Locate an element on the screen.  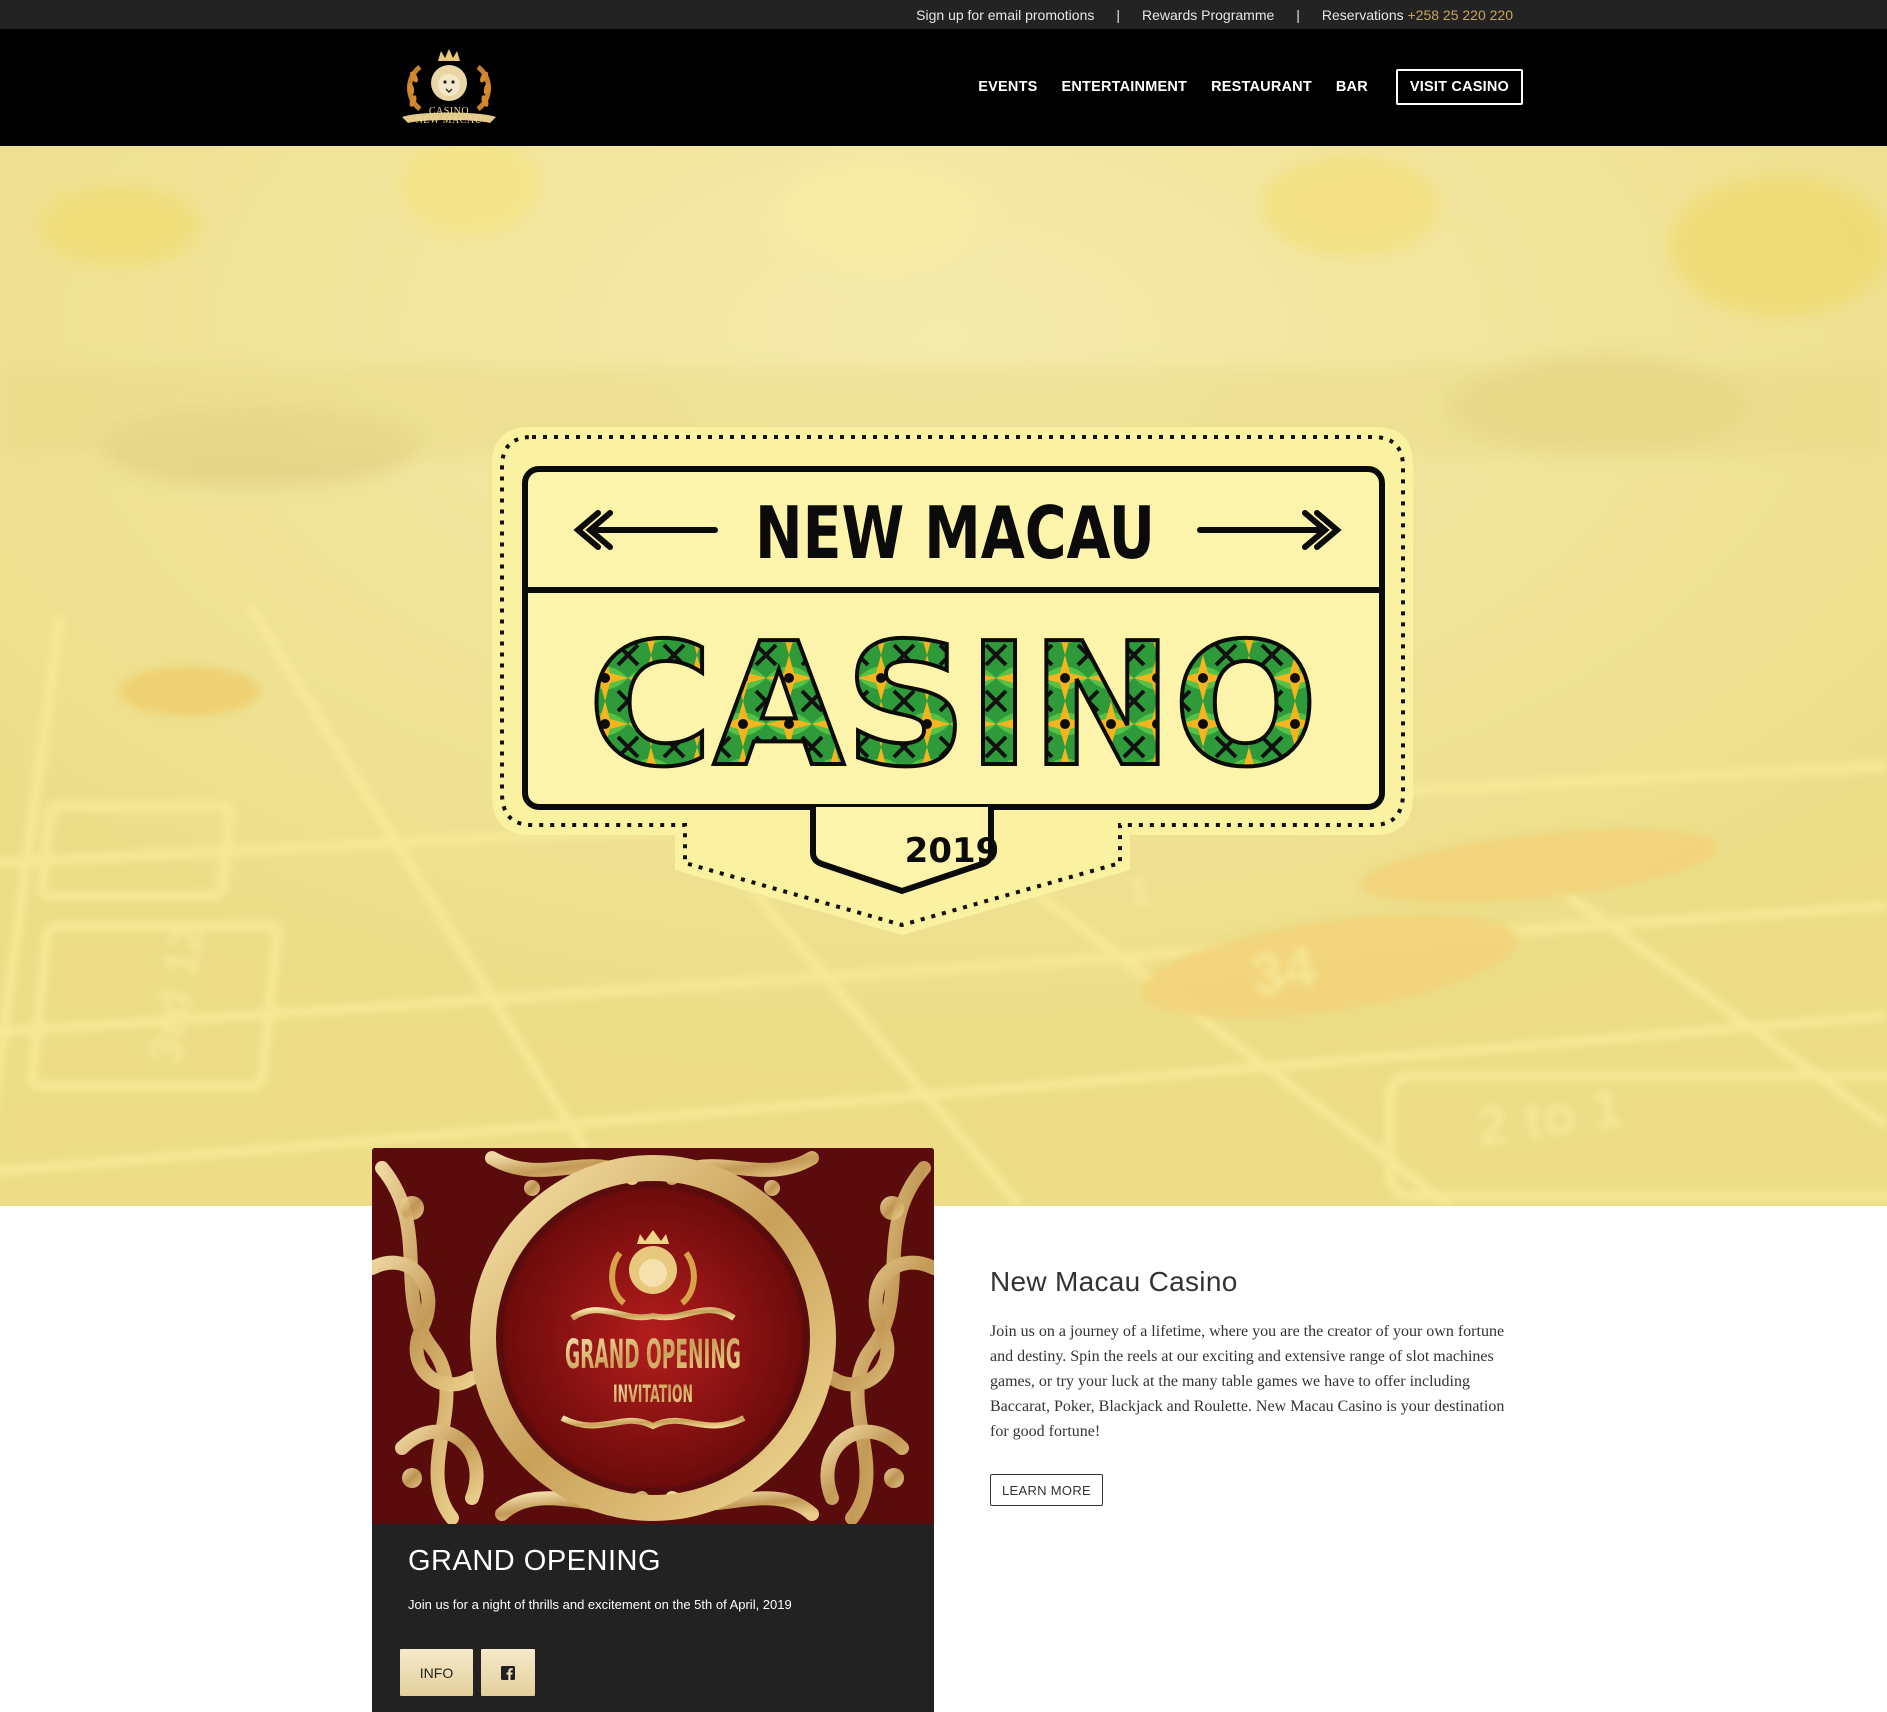
about-title: New Macau Casino is located at coordinates (1114, 1281).